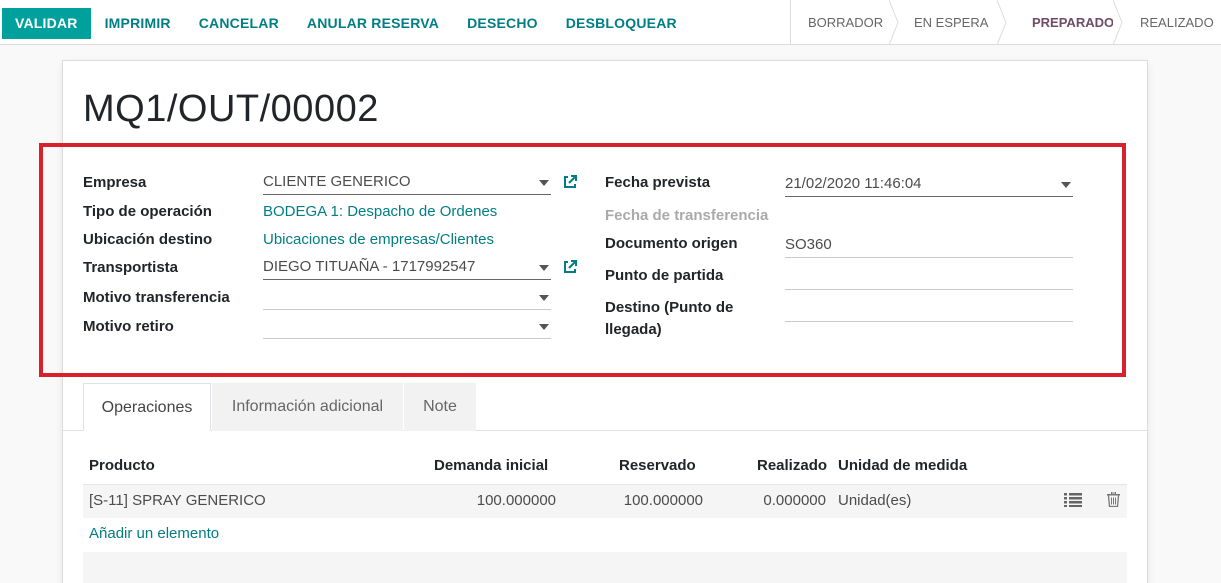  What do you see at coordinates (1073, 500) in the screenshot?
I see `list-detail-icon` at bounding box center [1073, 500].